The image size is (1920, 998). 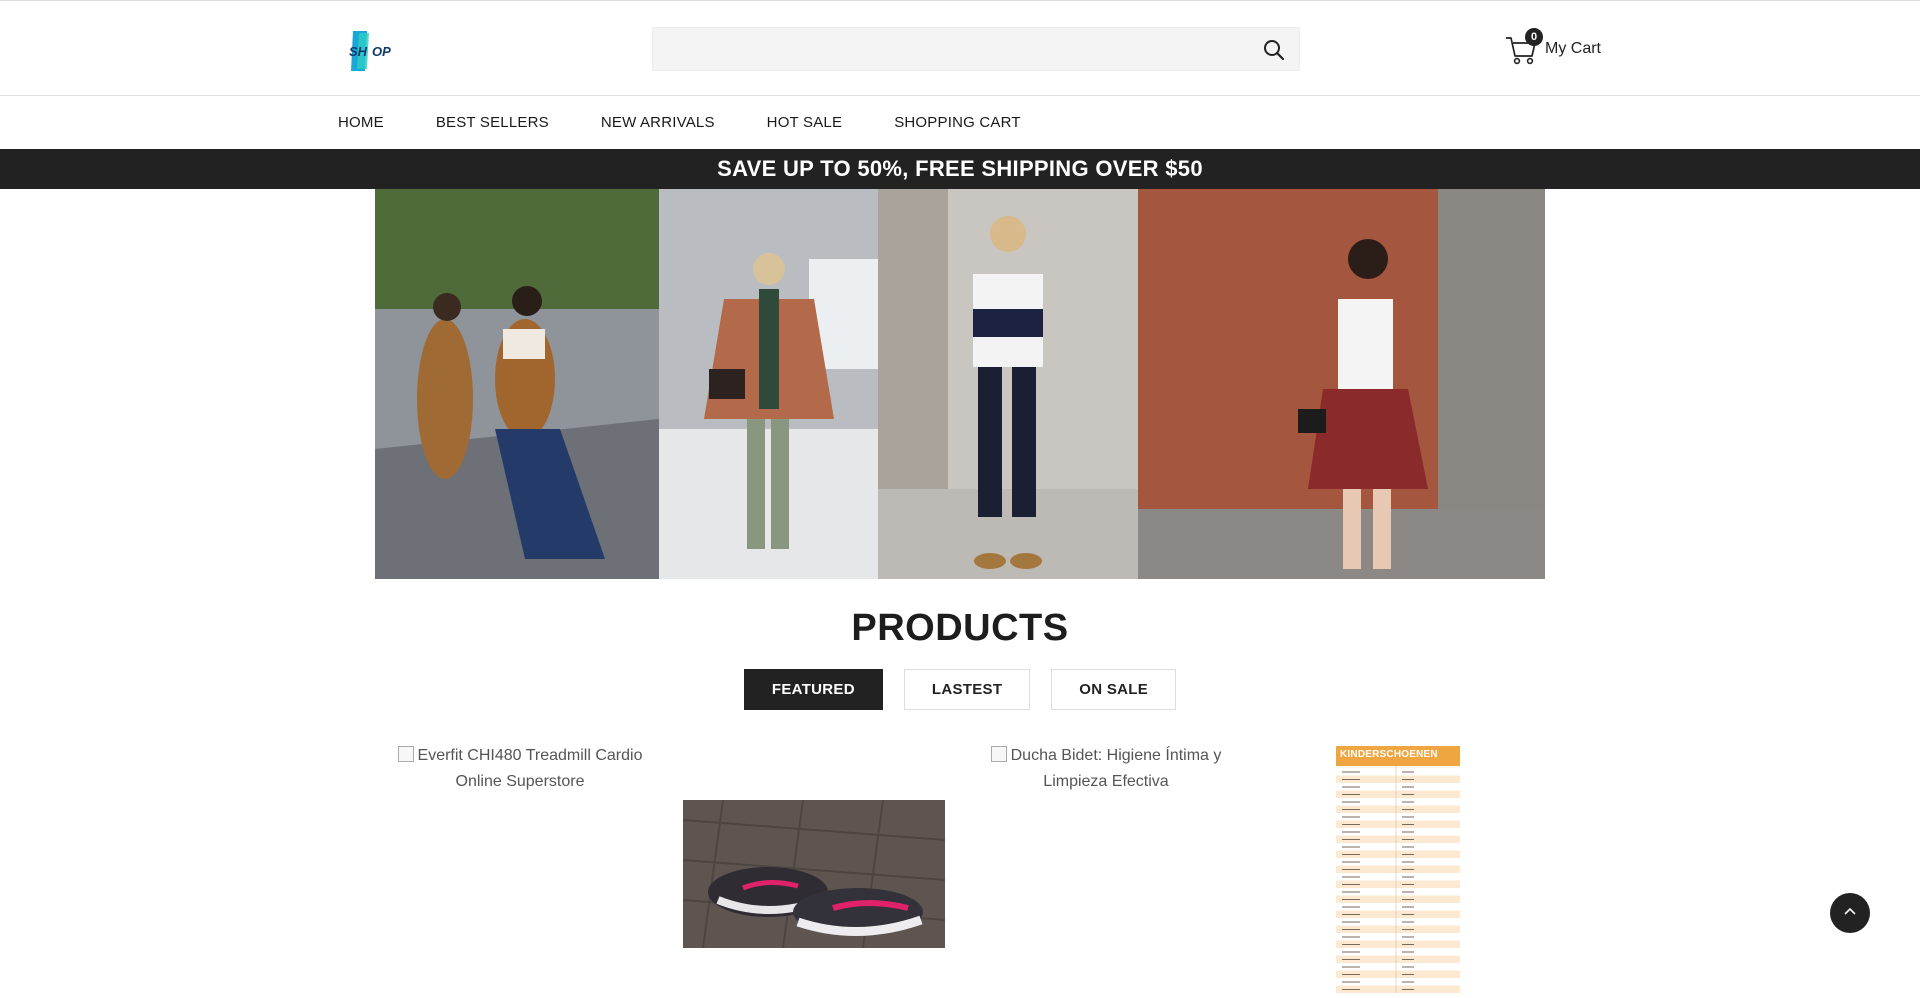 What do you see at coordinates (1389, 754) in the screenshot?
I see `size-chart-title: KINDERSCHOENEN` at bounding box center [1389, 754].